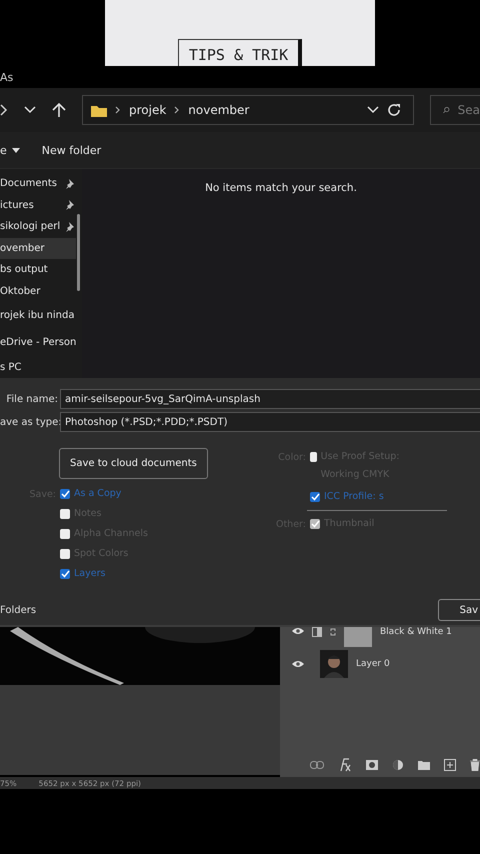 This screenshot has width=480, height=854. What do you see at coordinates (32, 399) in the screenshot?
I see `field-label: File name:` at bounding box center [32, 399].